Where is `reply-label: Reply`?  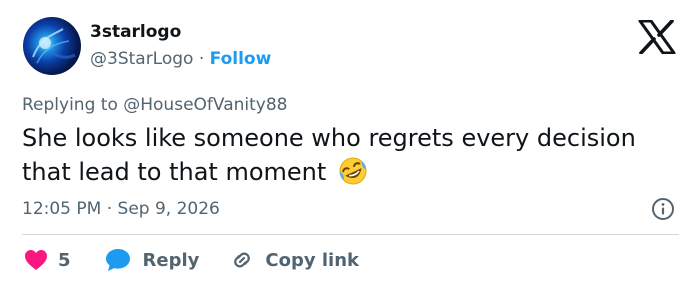 reply-label: Reply is located at coordinates (171, 260).